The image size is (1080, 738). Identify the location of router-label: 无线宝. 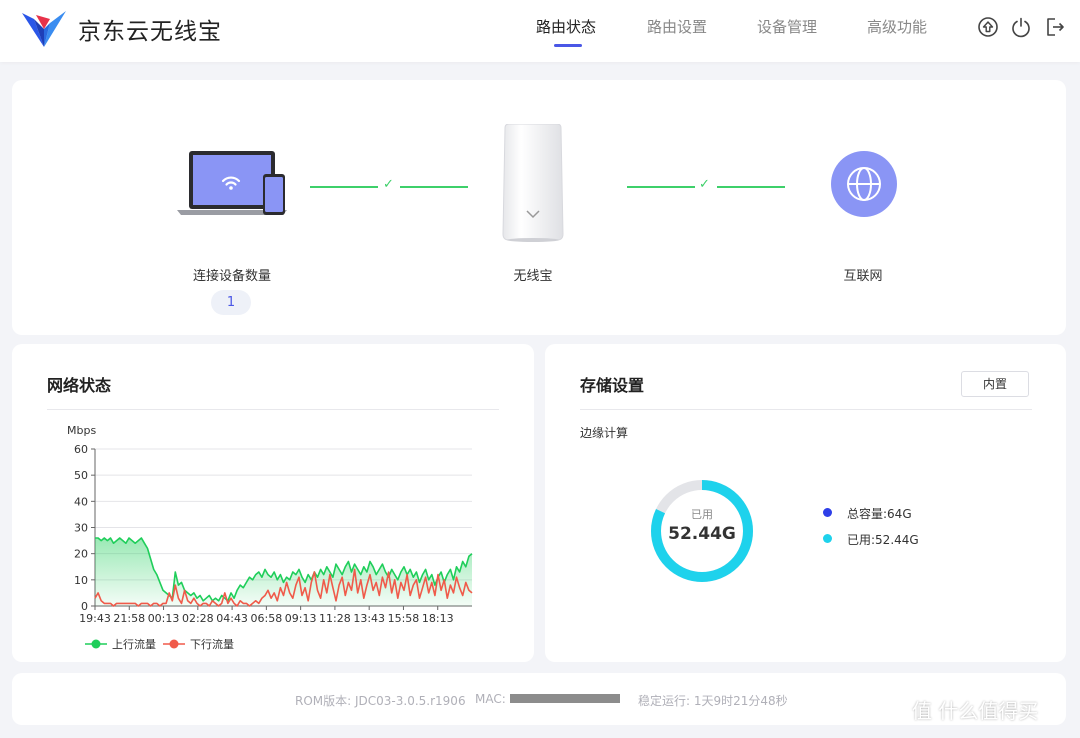
(533, 276).